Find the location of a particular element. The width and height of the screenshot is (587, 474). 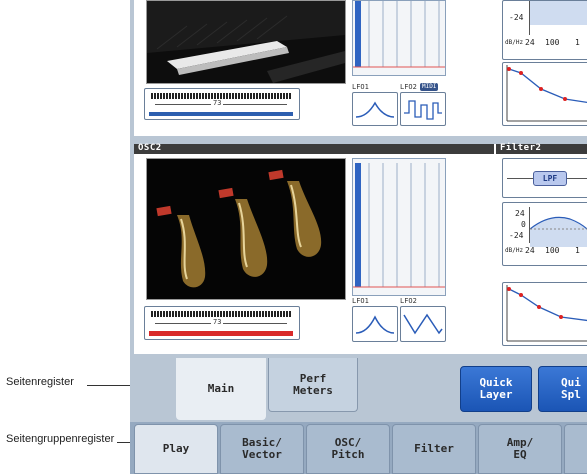

filter1-eq-freq-1: 1 is located at coordinates (577, 42).